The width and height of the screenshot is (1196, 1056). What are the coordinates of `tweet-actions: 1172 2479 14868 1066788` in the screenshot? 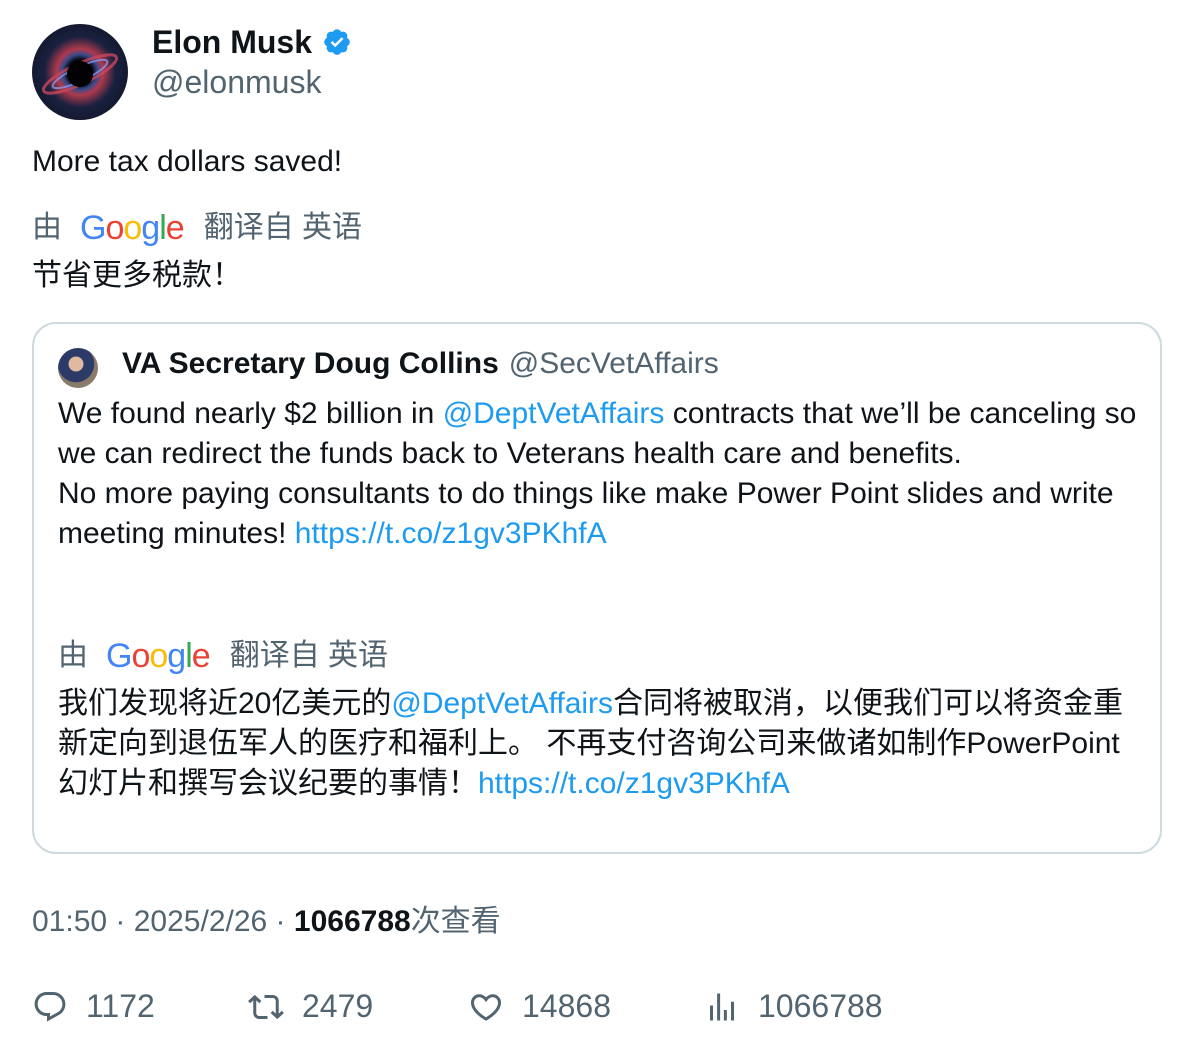 It's located at (597, 1010).